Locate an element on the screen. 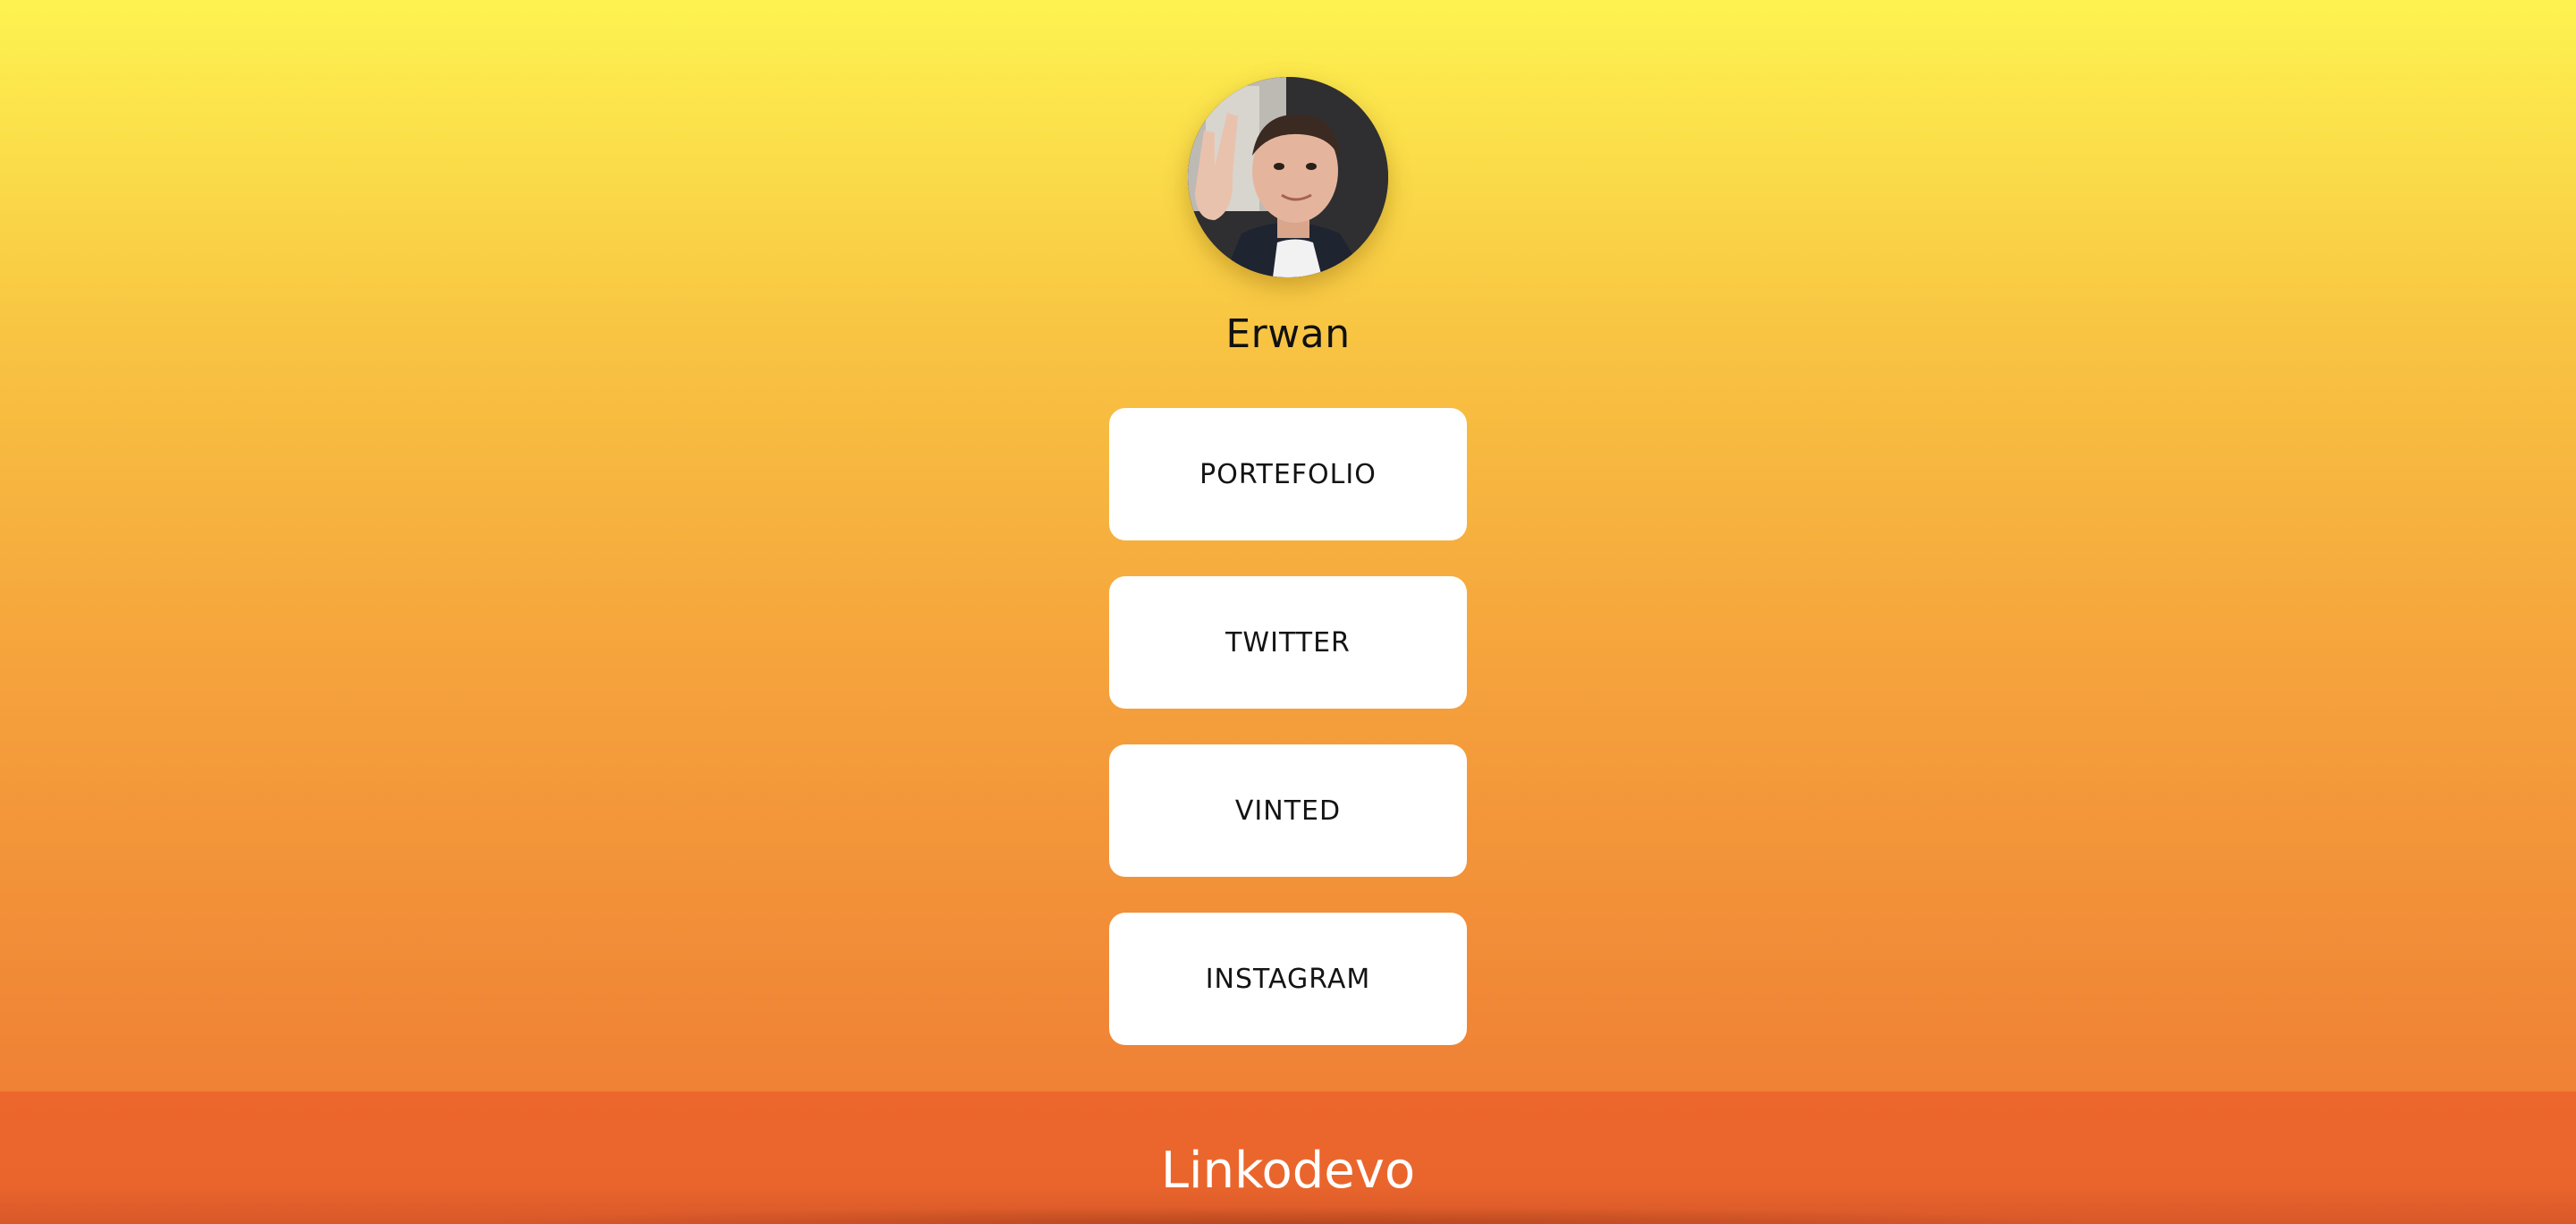 The image size is (2576, 1224). footer-shadow is located at coordinates (1288, 1215).